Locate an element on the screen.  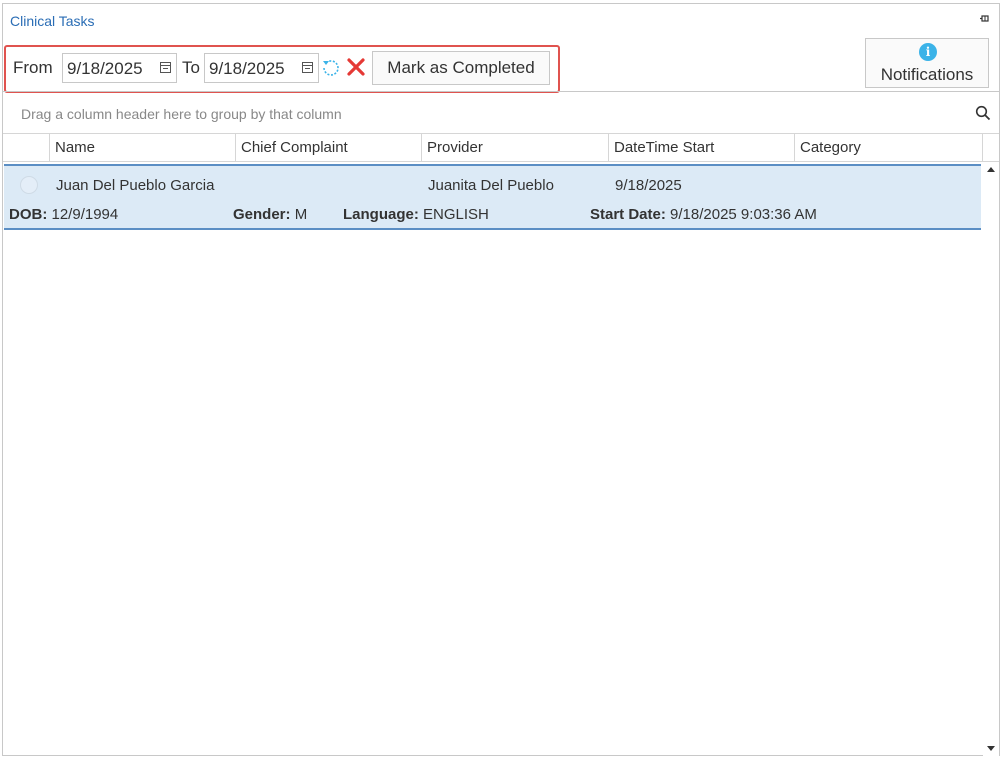
detail-start-date: Start Date: 9/18/2025 9:03:36 AM is located at coordinates (703, 214).